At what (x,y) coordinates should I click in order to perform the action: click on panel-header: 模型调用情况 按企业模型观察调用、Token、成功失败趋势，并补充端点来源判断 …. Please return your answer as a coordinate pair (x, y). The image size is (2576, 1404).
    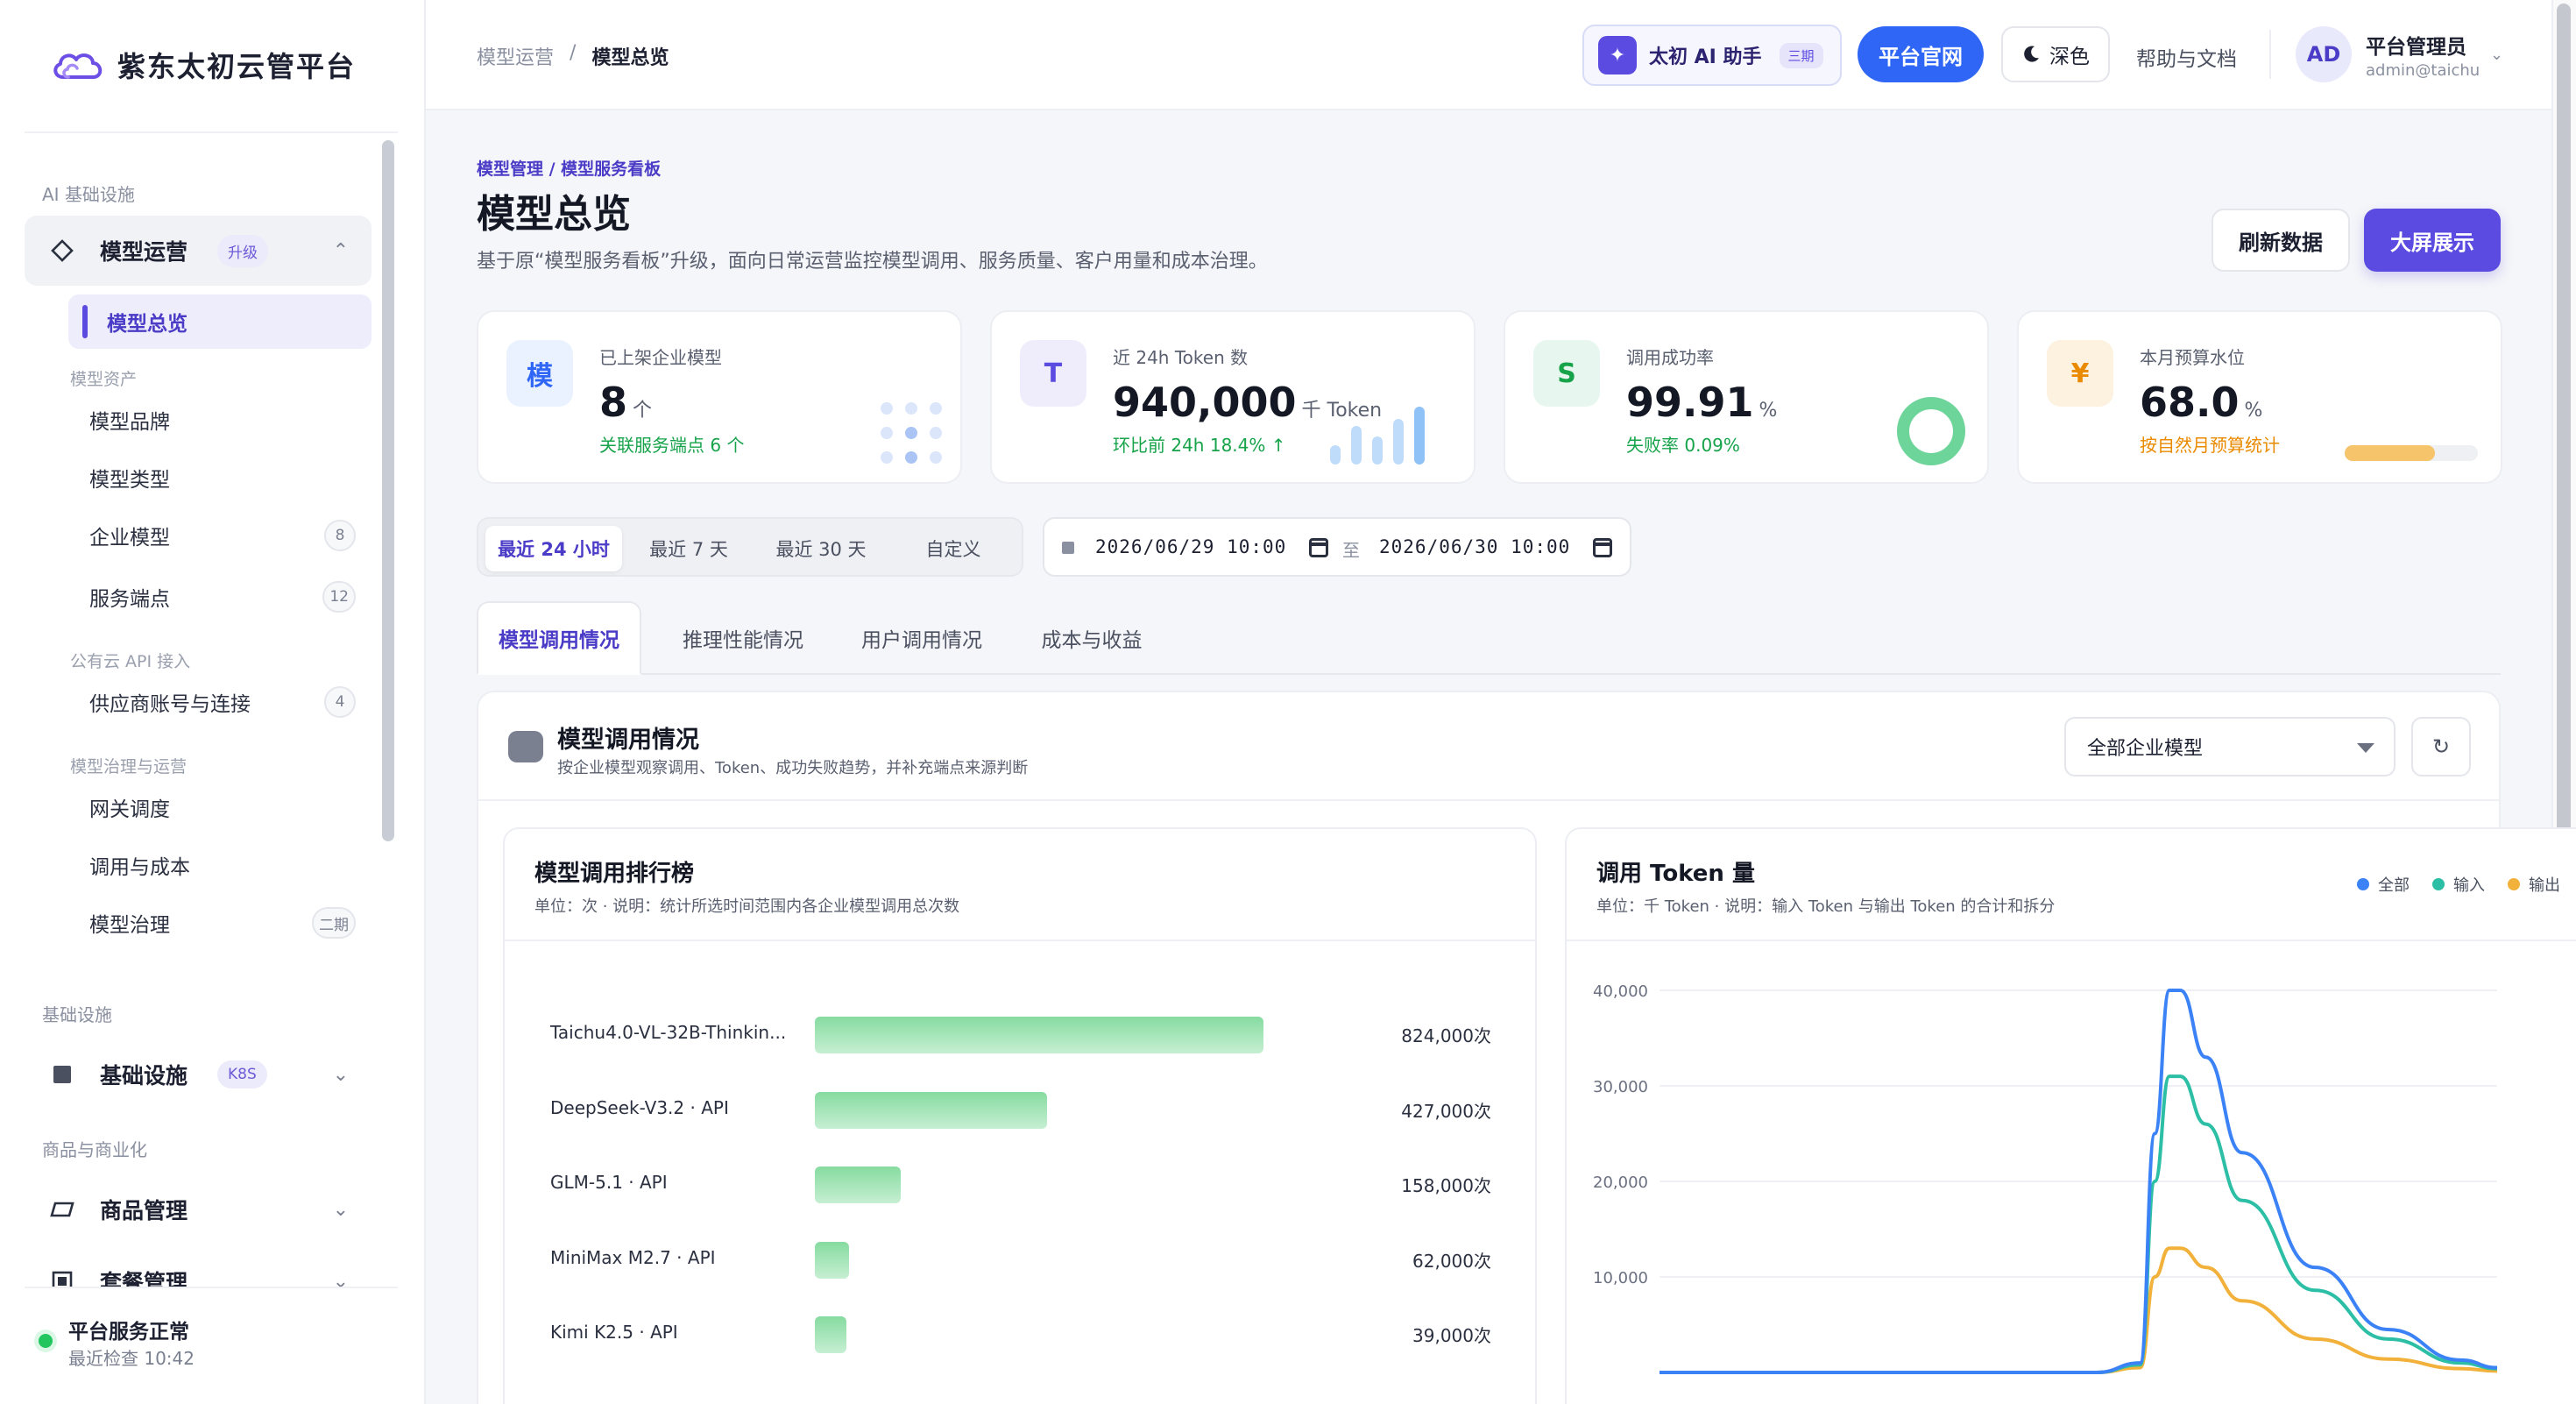
    Looking at the image, I should click on (1488, 746).